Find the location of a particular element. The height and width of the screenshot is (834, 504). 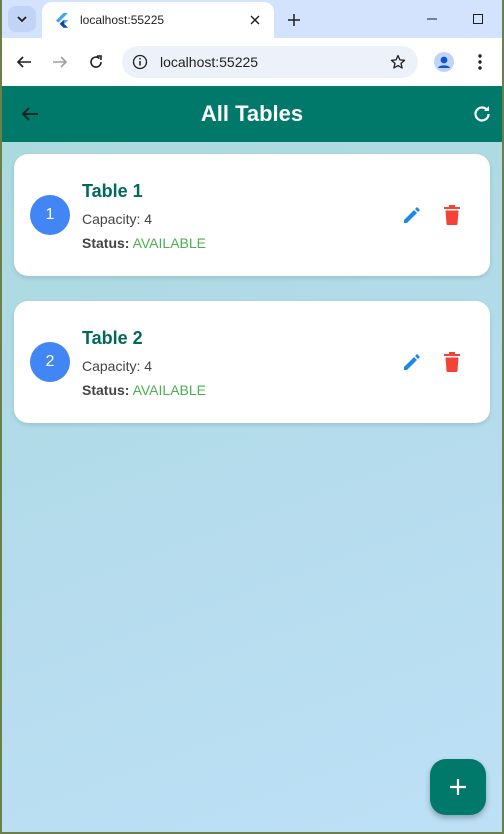

browser-tab: localhost:55225 is located at coordinates (158, 20).